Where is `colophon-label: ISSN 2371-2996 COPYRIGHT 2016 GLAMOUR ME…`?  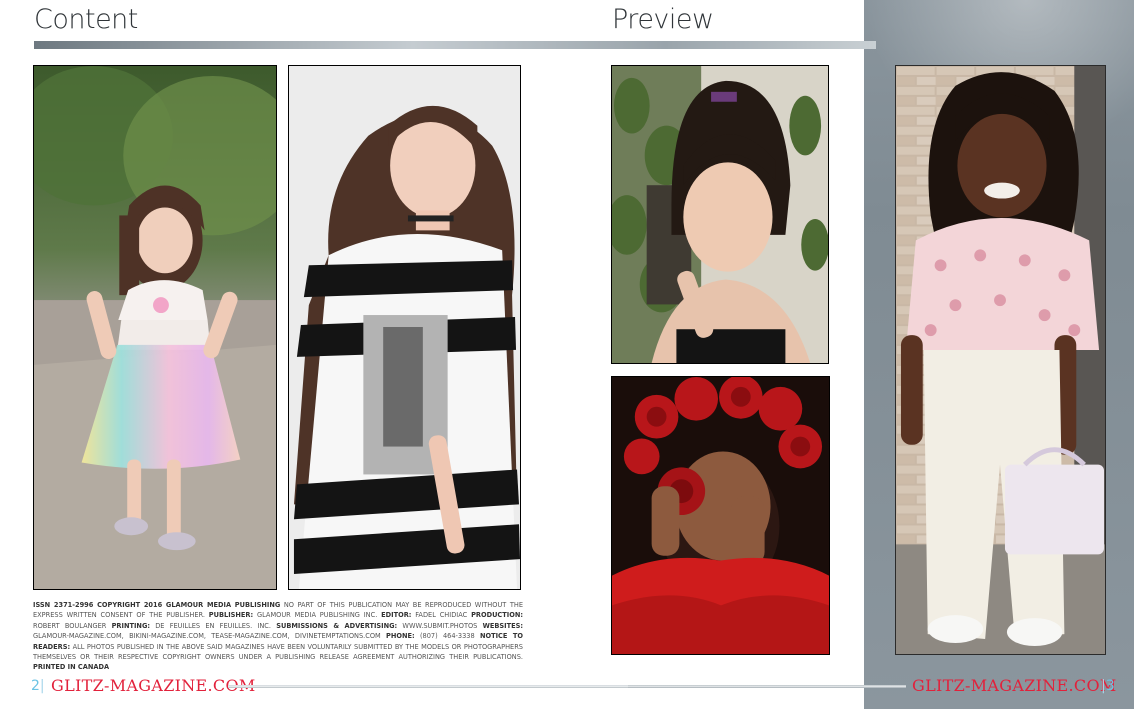
colophon-label: ISSN 2371-2996 COPYRIGHT 2016 GLAMOUR ME… is located at coordinates (157, 605).